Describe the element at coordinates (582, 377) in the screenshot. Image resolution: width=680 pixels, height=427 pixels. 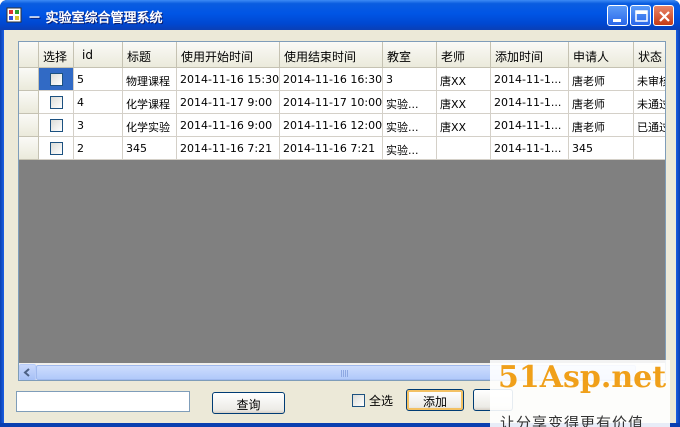
I see `watermark-brand: 51Asp.net` at that location.